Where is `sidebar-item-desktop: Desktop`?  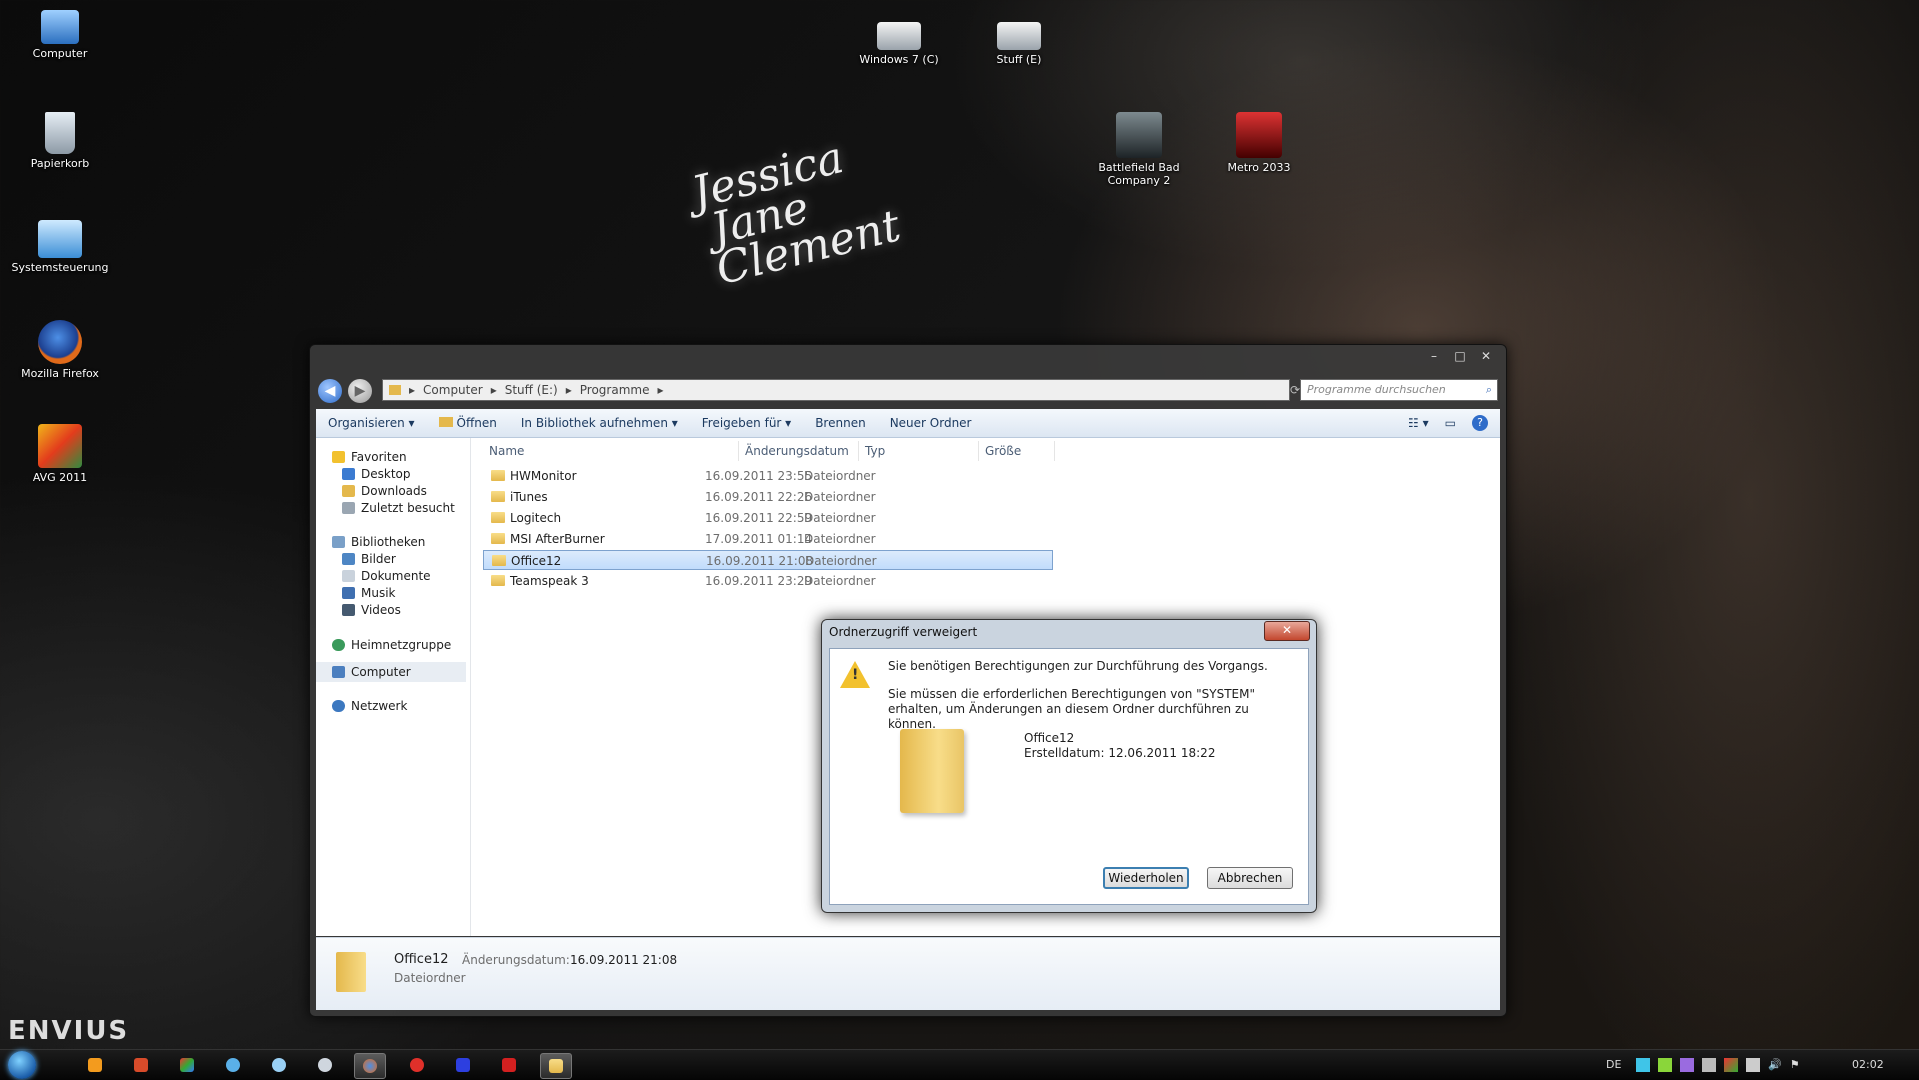 sidebar-item-desktop: Desktop is located at coordinates (376, 474).